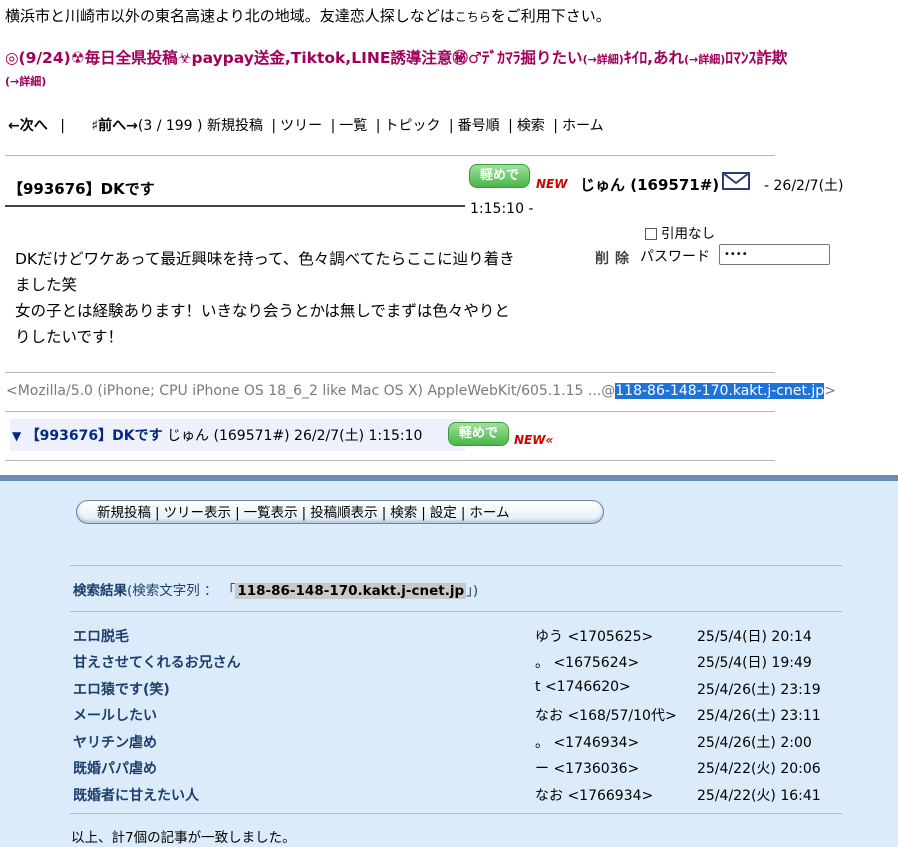 The image size is (898, 847). What do you see at coordinates (235, 126) in the screenshot?
I see `nav-new-post: 新規投稿` at bounding box center [235, 126].